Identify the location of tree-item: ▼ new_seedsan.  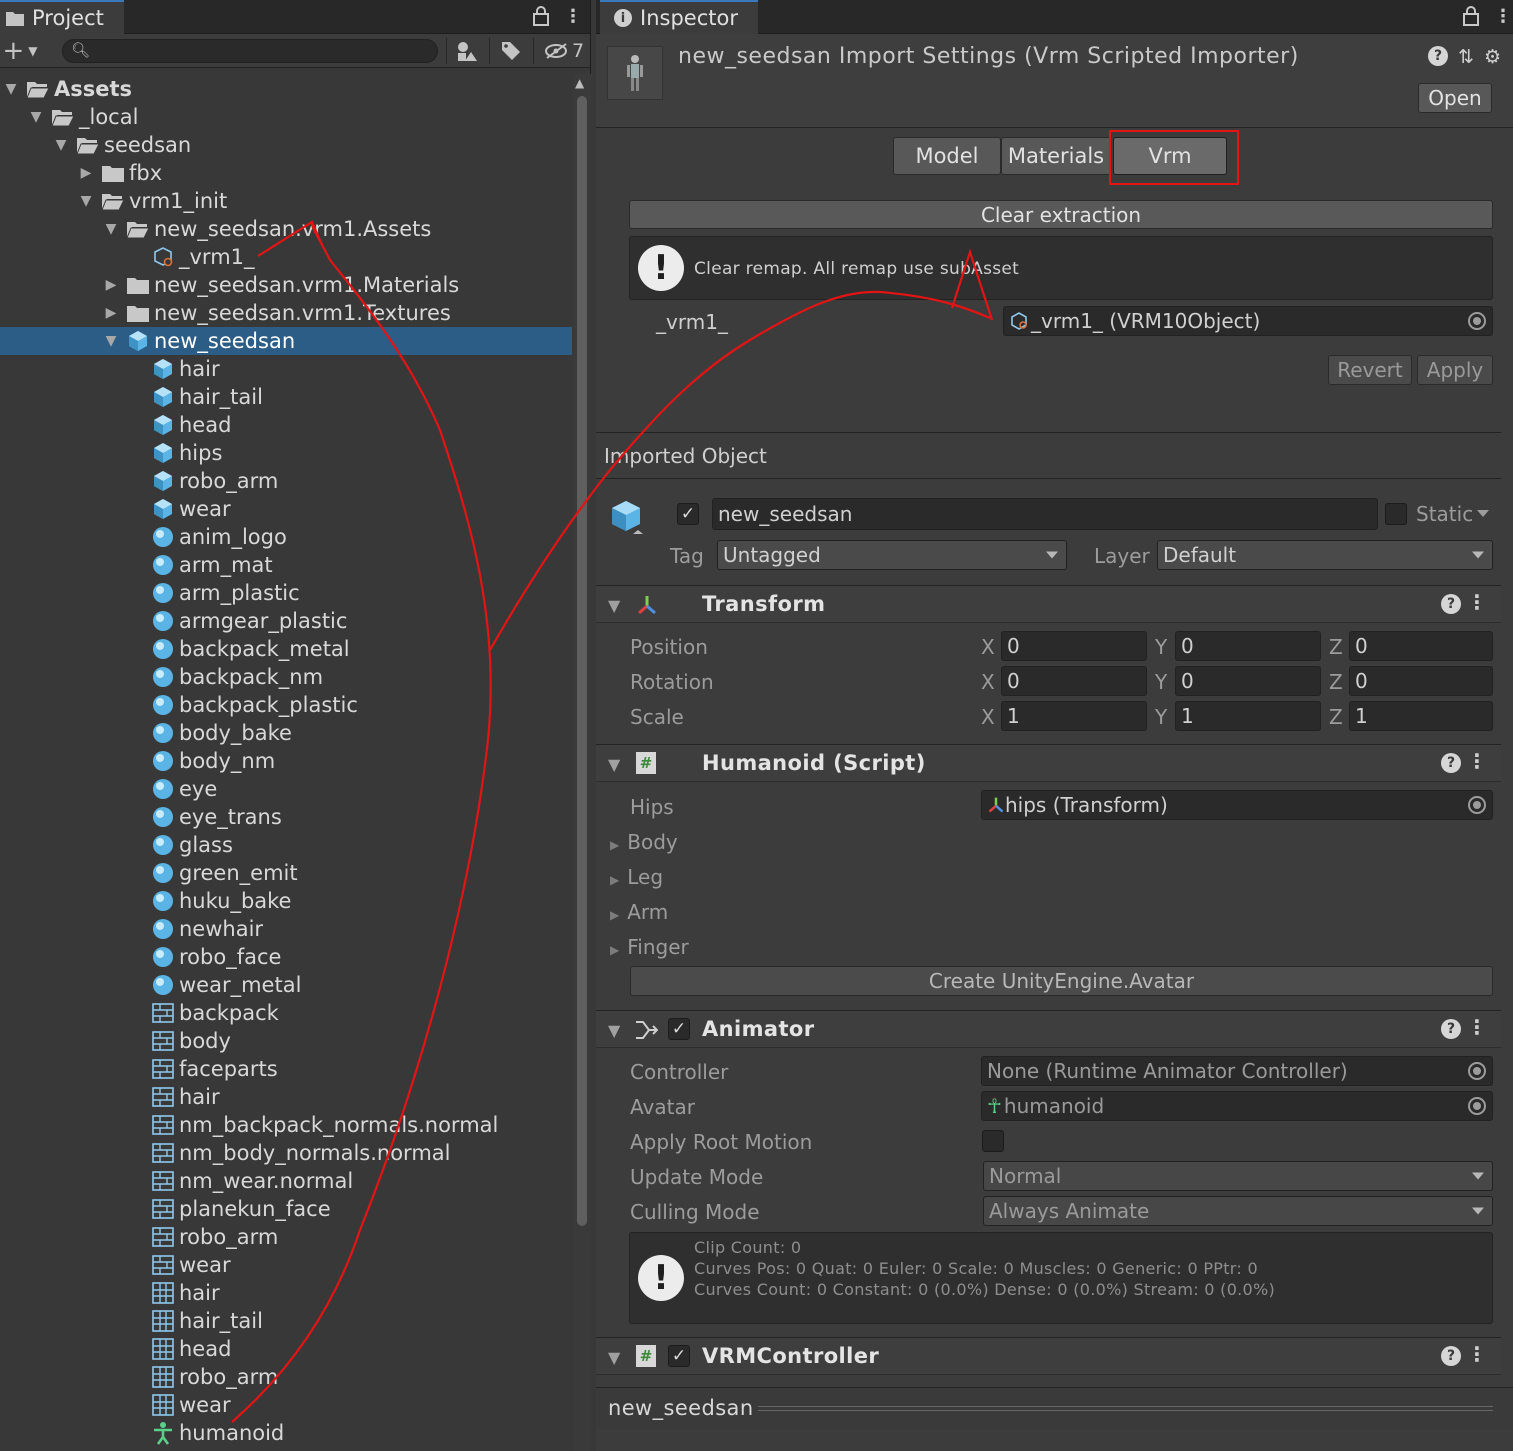
(286, 341).